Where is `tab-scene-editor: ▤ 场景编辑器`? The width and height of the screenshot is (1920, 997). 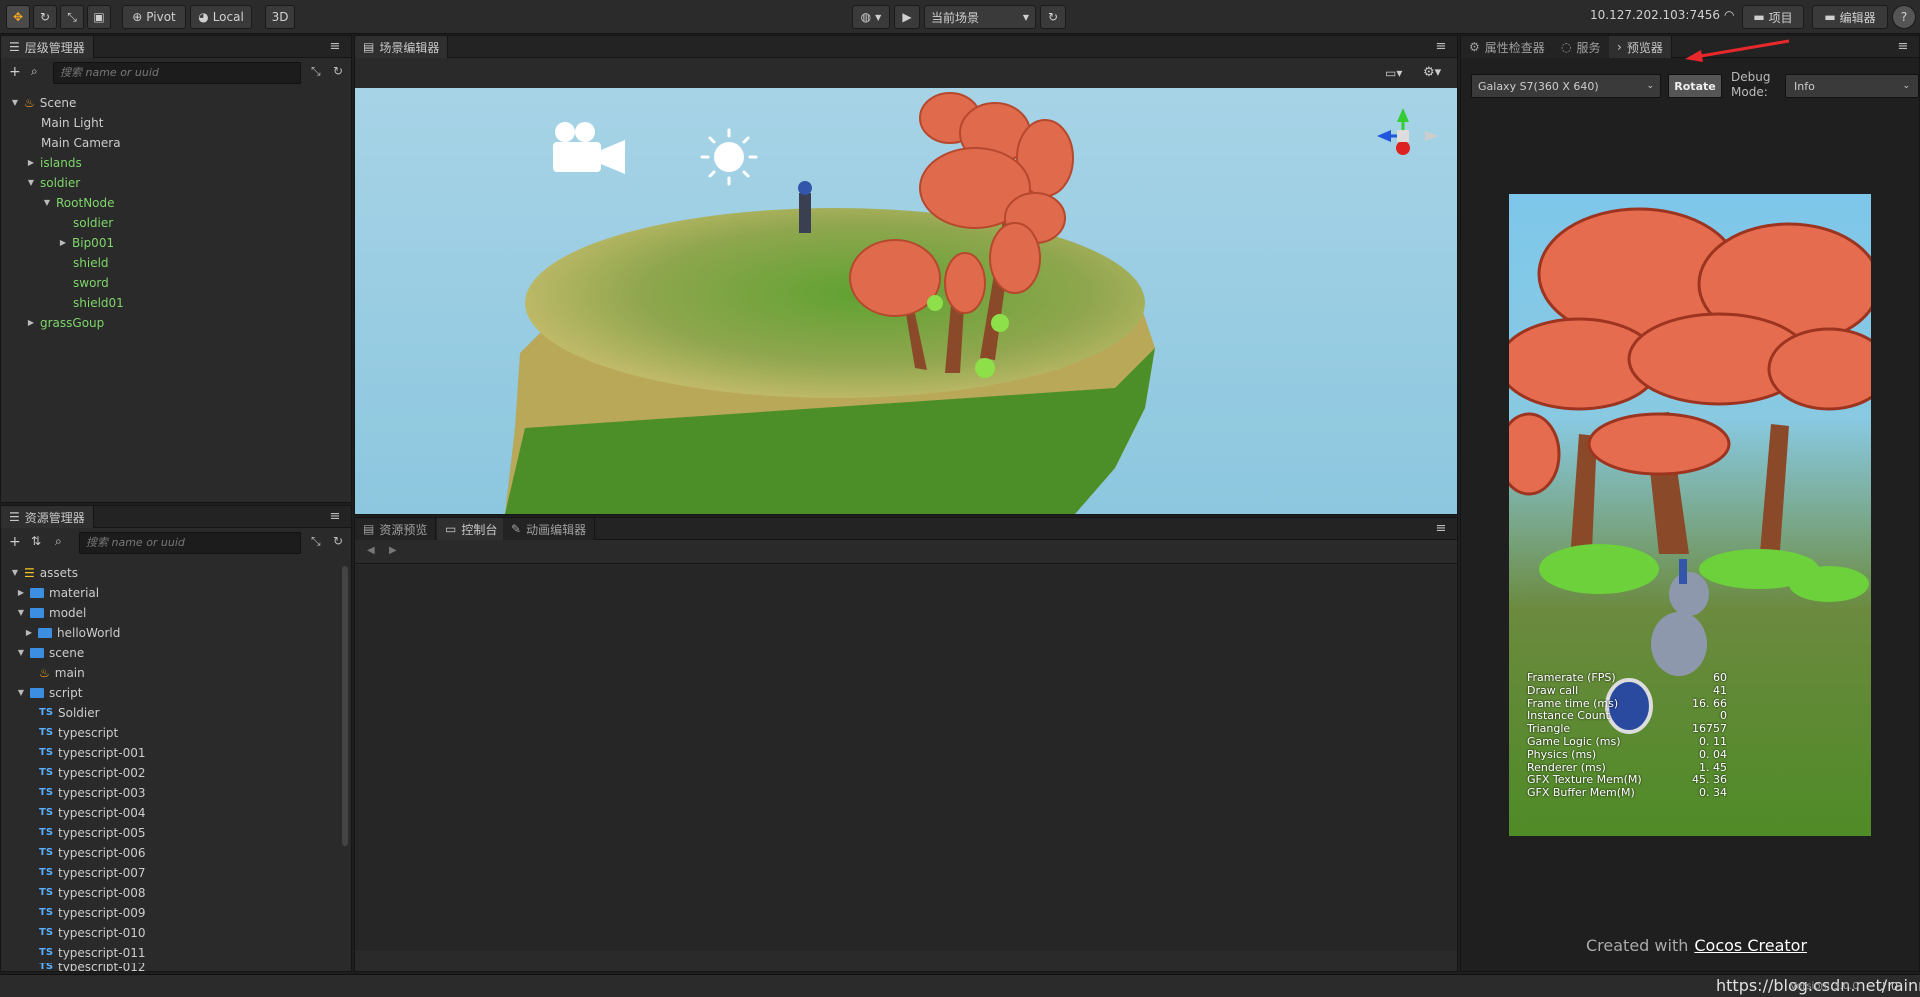 tab-scene-editor: ▤ 场景编辑器 is located at coordinates (402, 47).